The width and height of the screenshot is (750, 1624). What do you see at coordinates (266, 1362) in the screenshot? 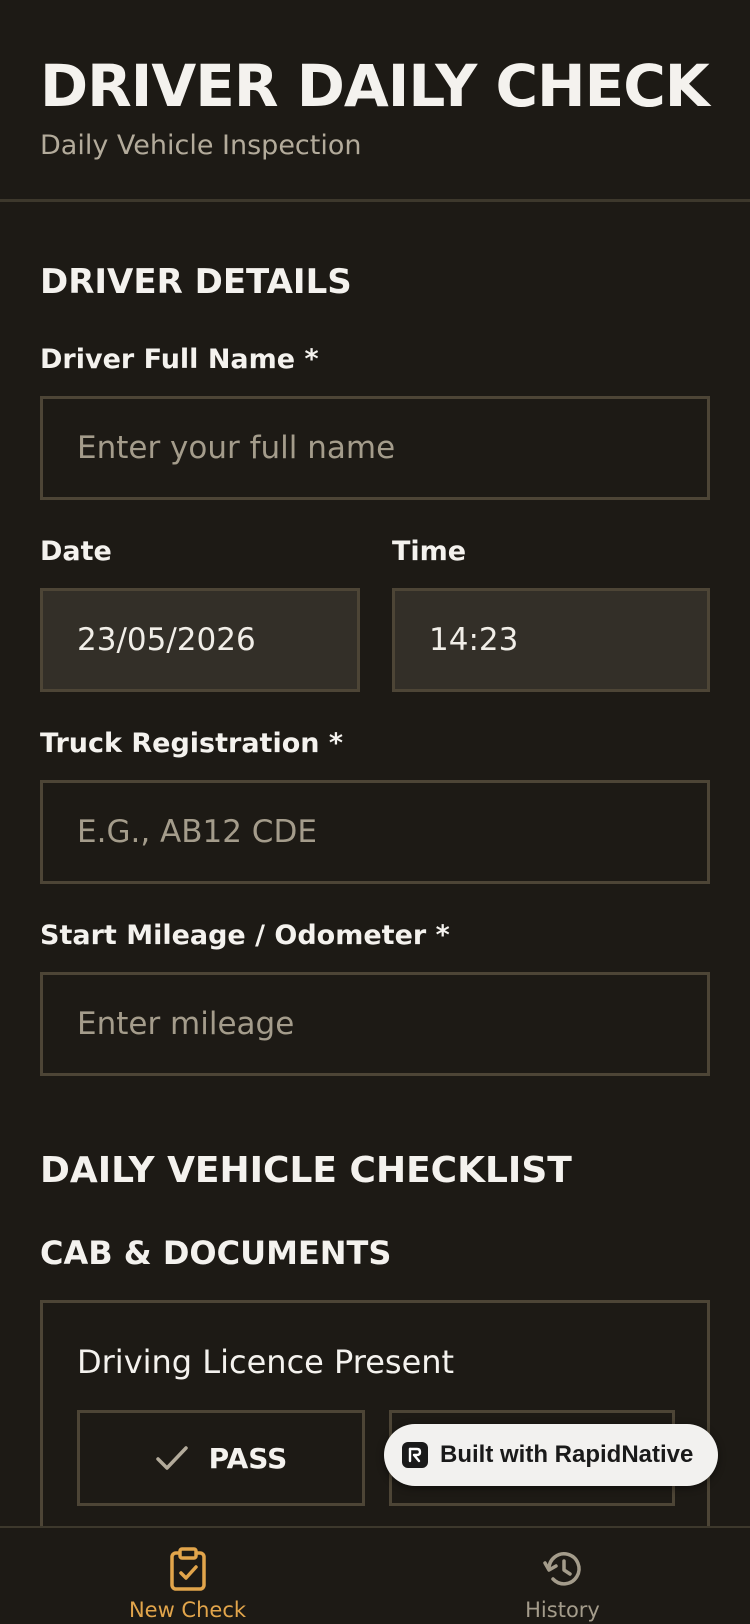
I see `checklist-item-label: Driving Licence Present` at bounding box center [266, 1362].